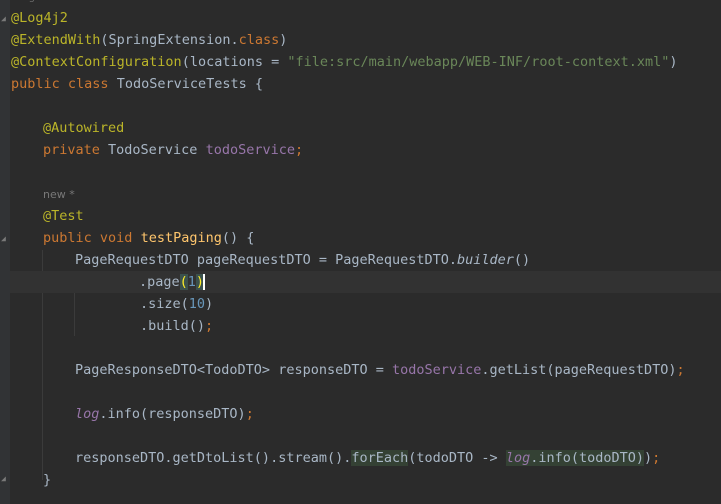  I want to click on number-literal: 10, so click(197, 304).